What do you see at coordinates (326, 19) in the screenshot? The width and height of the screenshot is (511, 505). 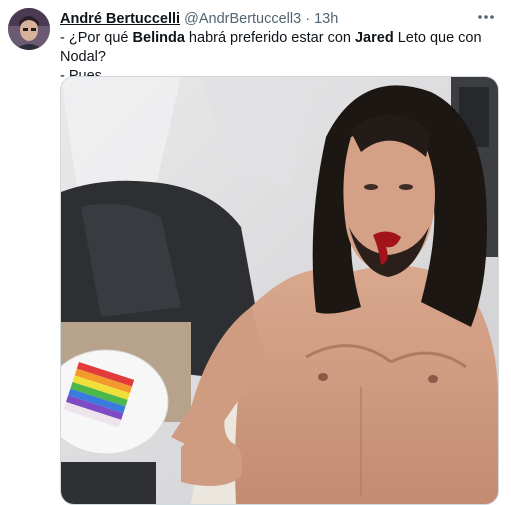 I see `tweet-timestamp: 13h` at bounding box center [326, 19].